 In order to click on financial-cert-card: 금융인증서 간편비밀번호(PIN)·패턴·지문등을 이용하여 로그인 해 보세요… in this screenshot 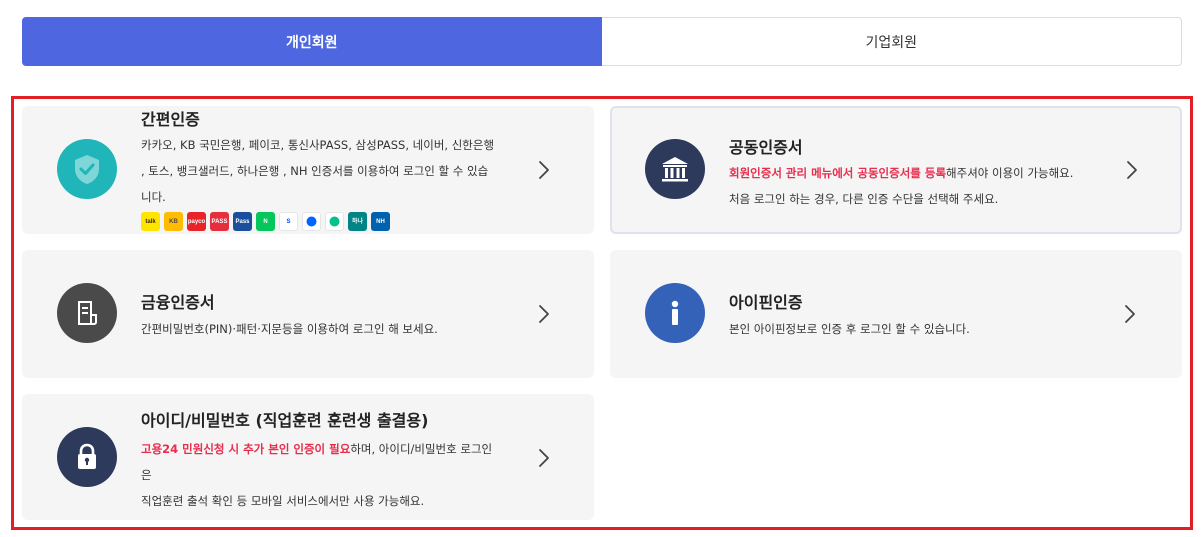, I will do `click(308, 314)`.